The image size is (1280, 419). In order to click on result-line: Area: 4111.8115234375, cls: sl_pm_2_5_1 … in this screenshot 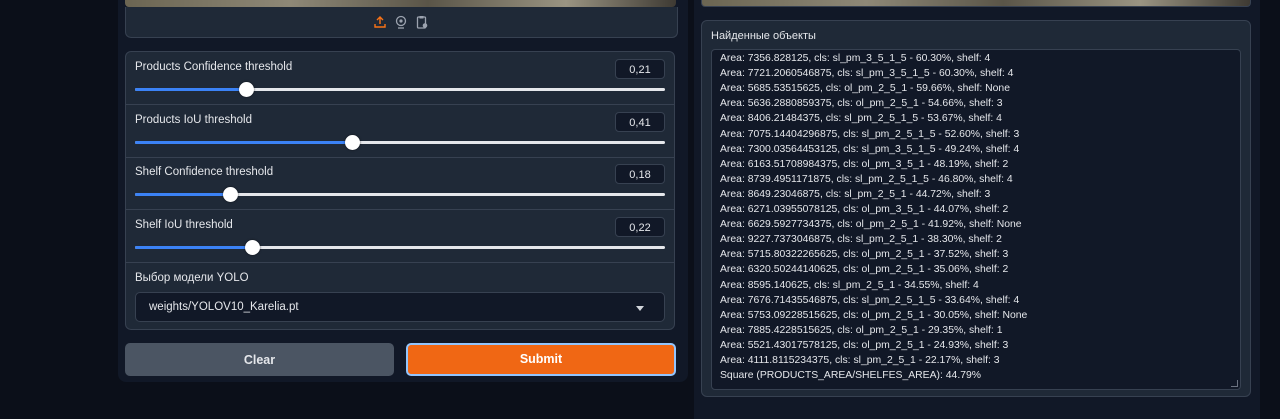, I will do `click(860, 360)`.